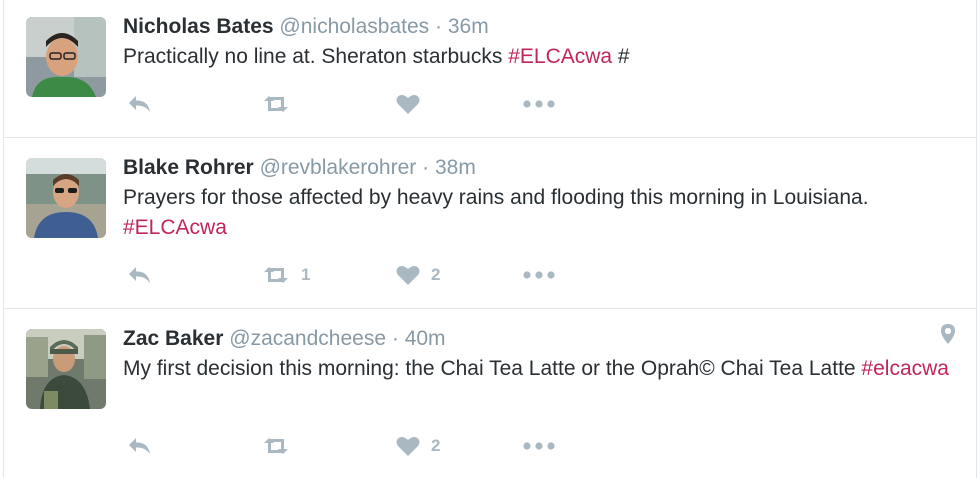 This screenshot has height=478, width=980. Describe the element at coordinates (173, 338) in the screenshot. I see `fullname: Zac Baker` at that location.